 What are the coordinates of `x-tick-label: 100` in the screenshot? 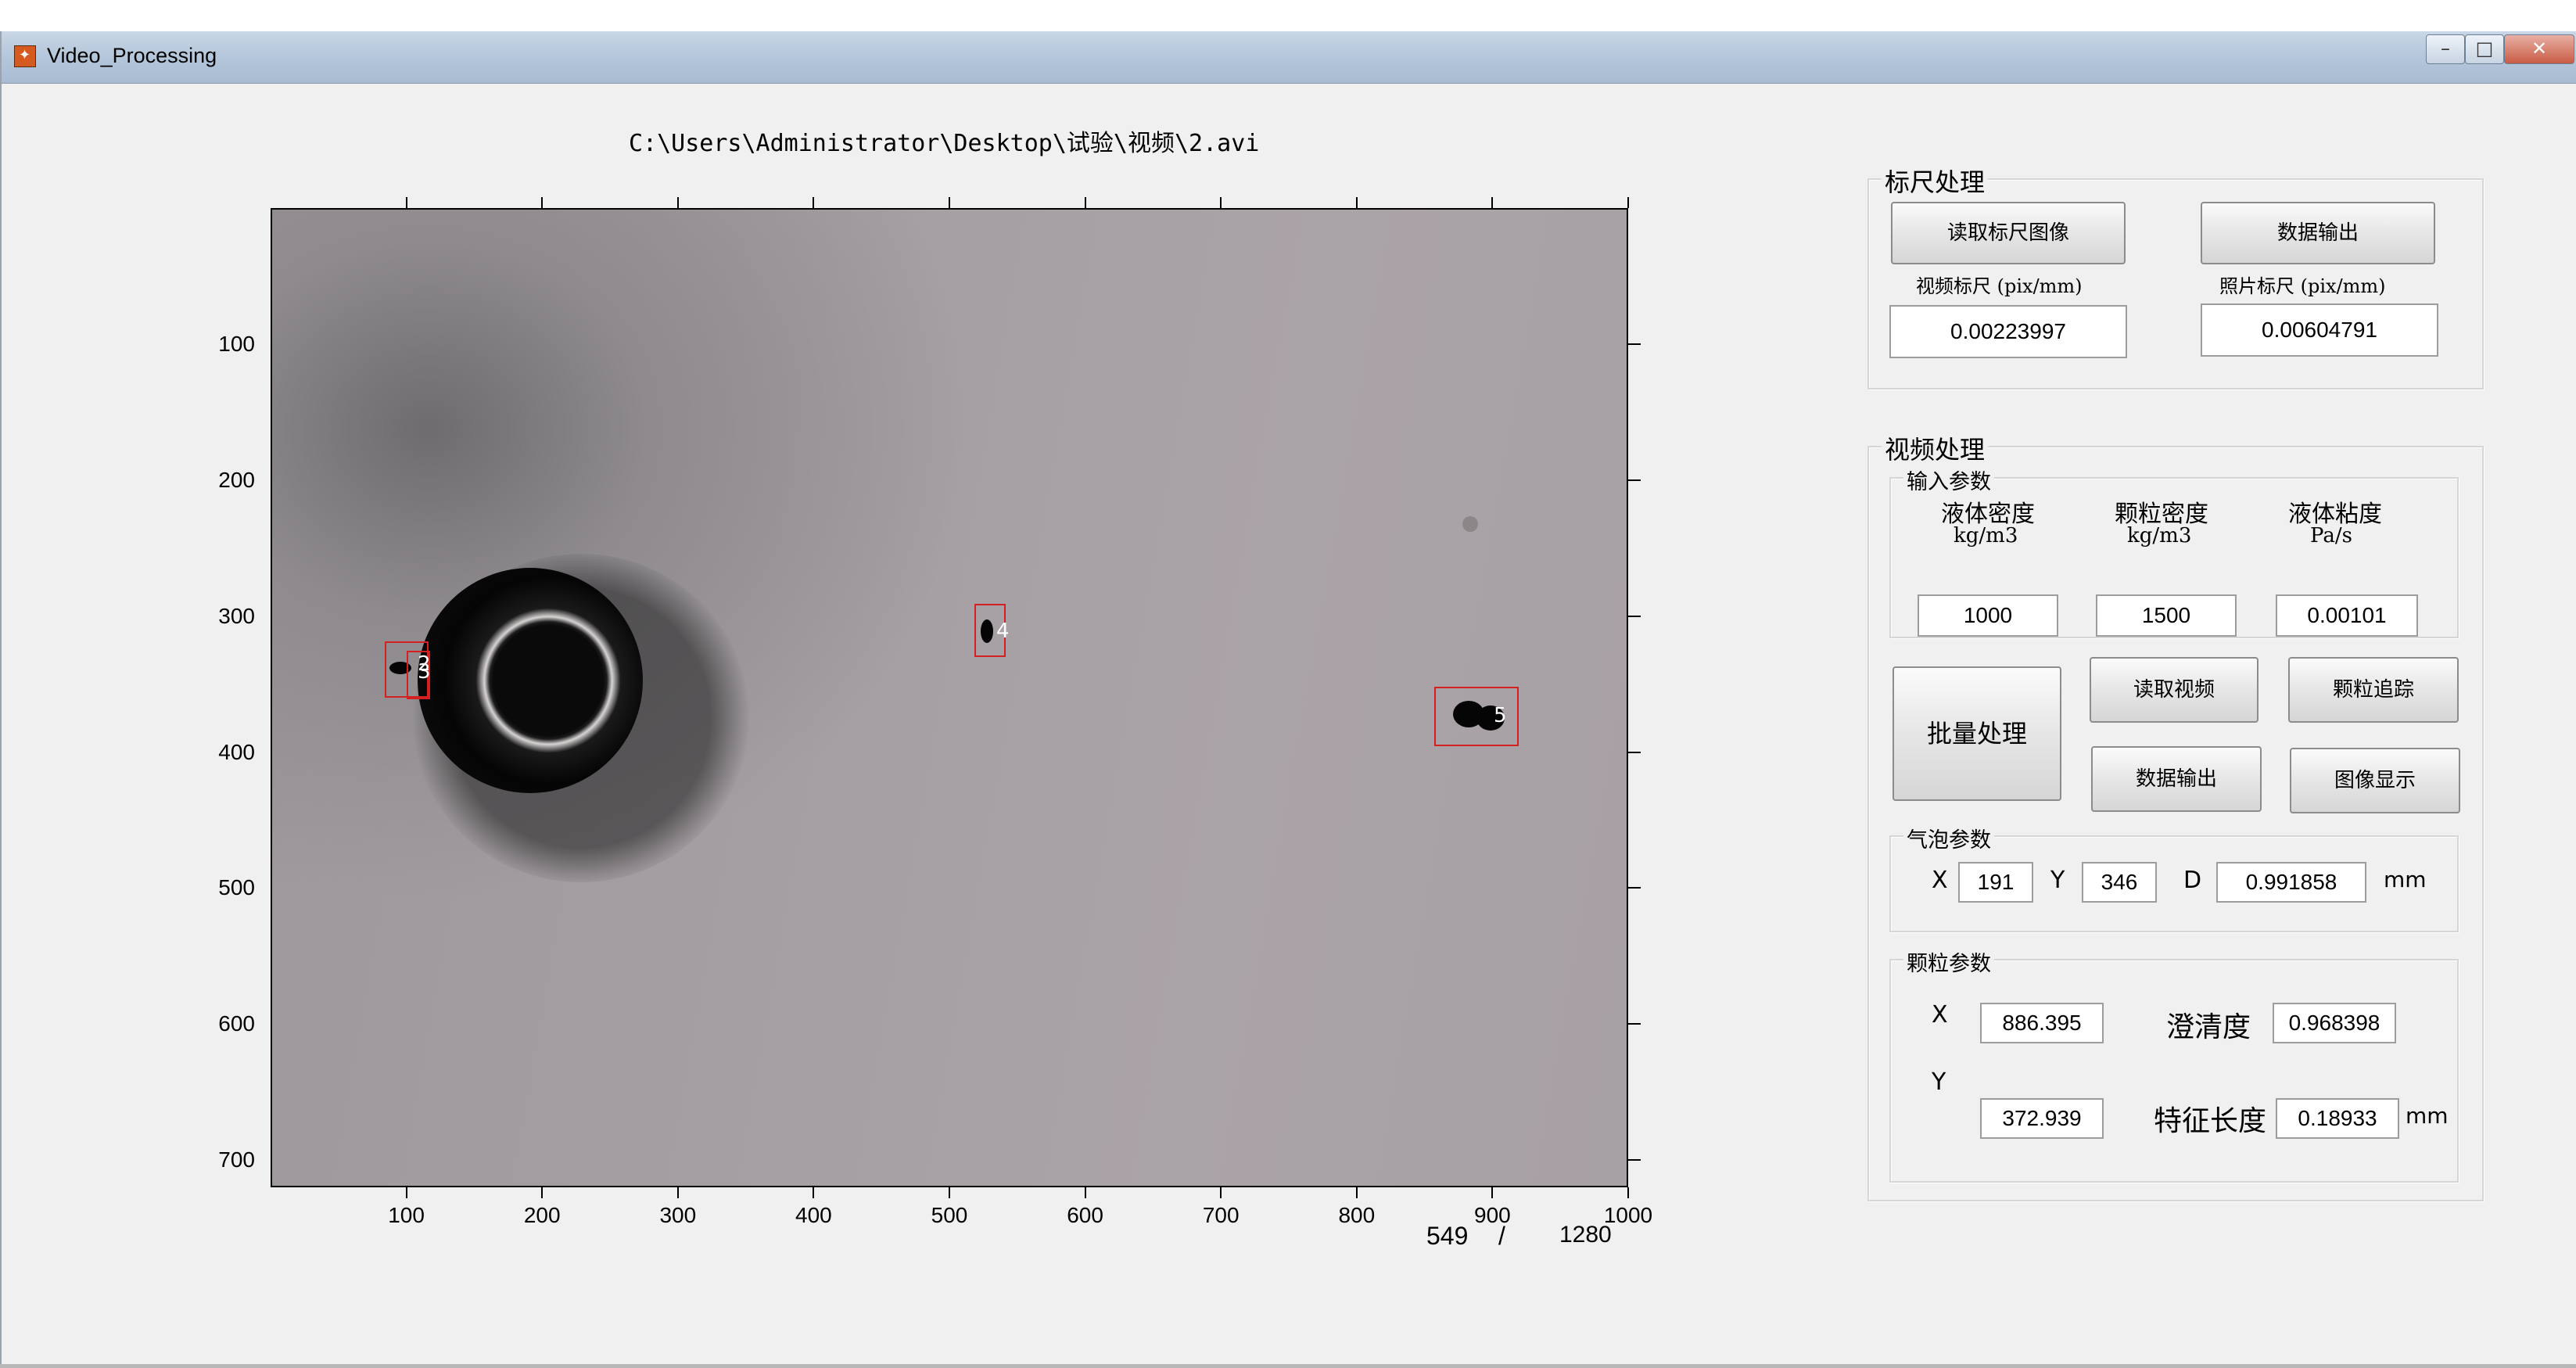 It's located at (407, 1215).